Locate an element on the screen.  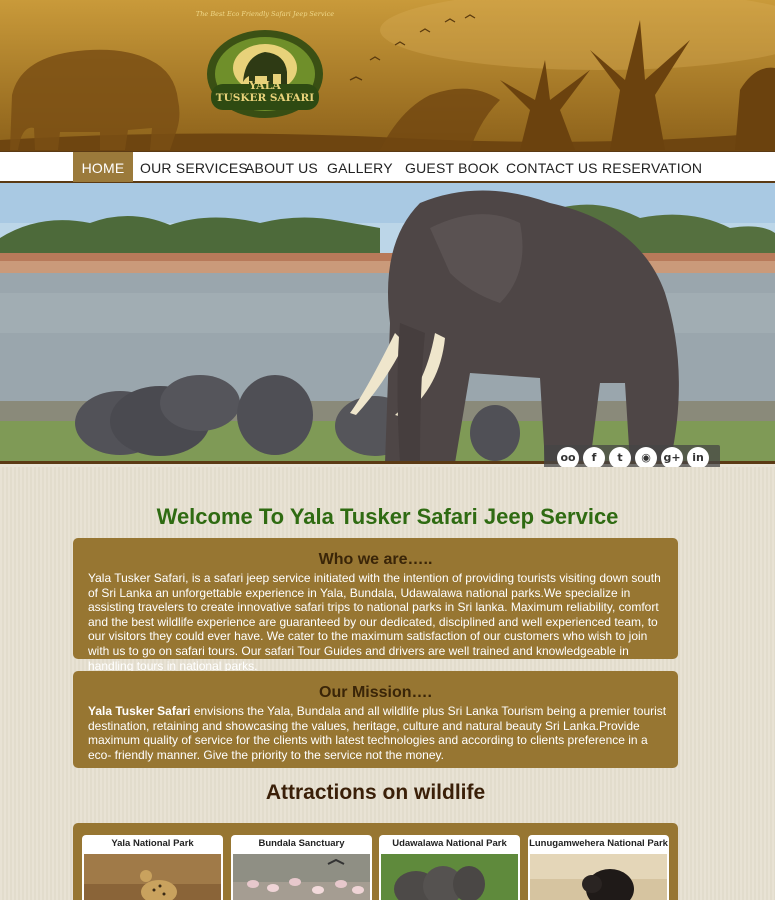
card-title: Yala National Park is located at coordinates (152, 843).